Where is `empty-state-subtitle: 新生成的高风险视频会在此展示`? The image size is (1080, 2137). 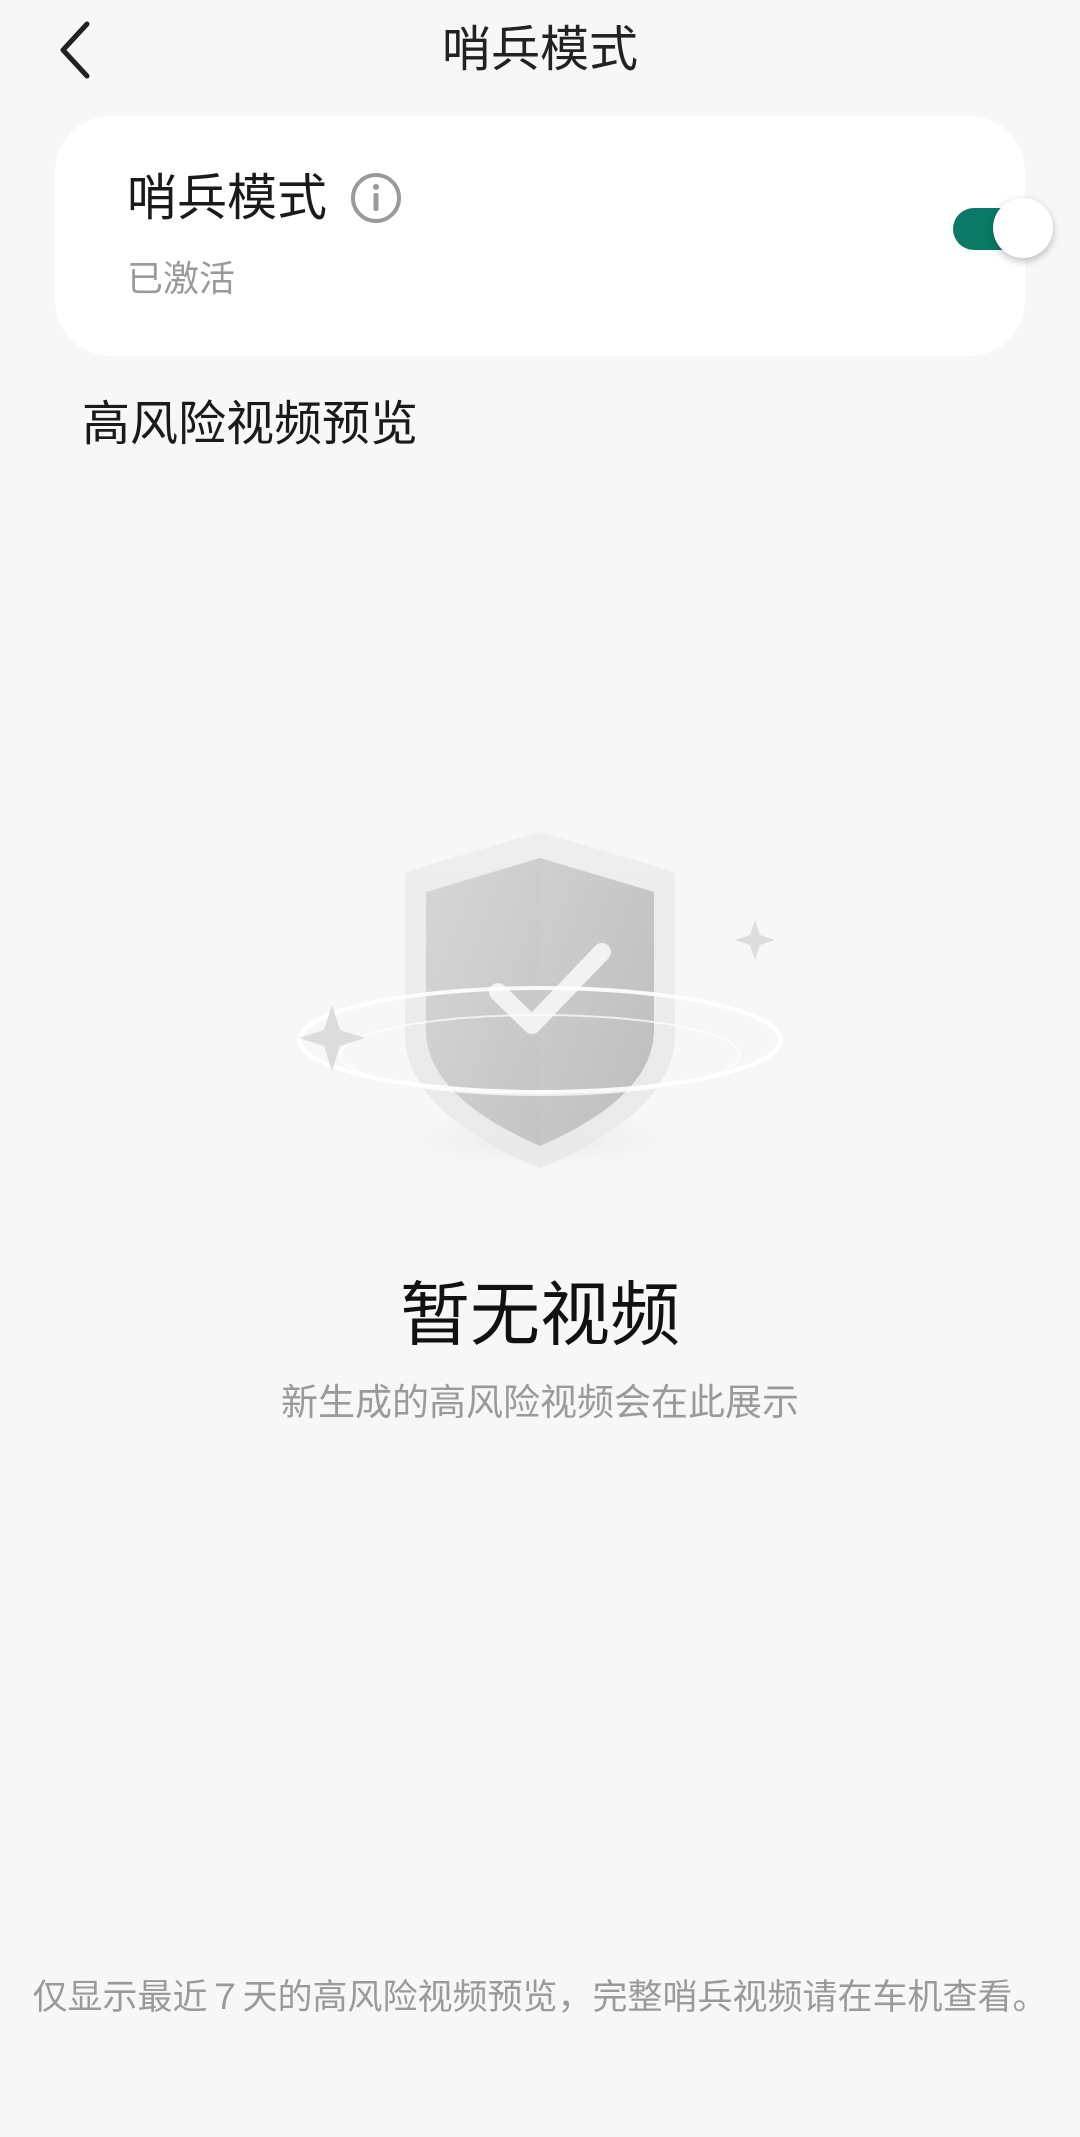 empty-state-subtitle: 新生成的高风险视频会在此展示 is located at coordinates (540, 1402).